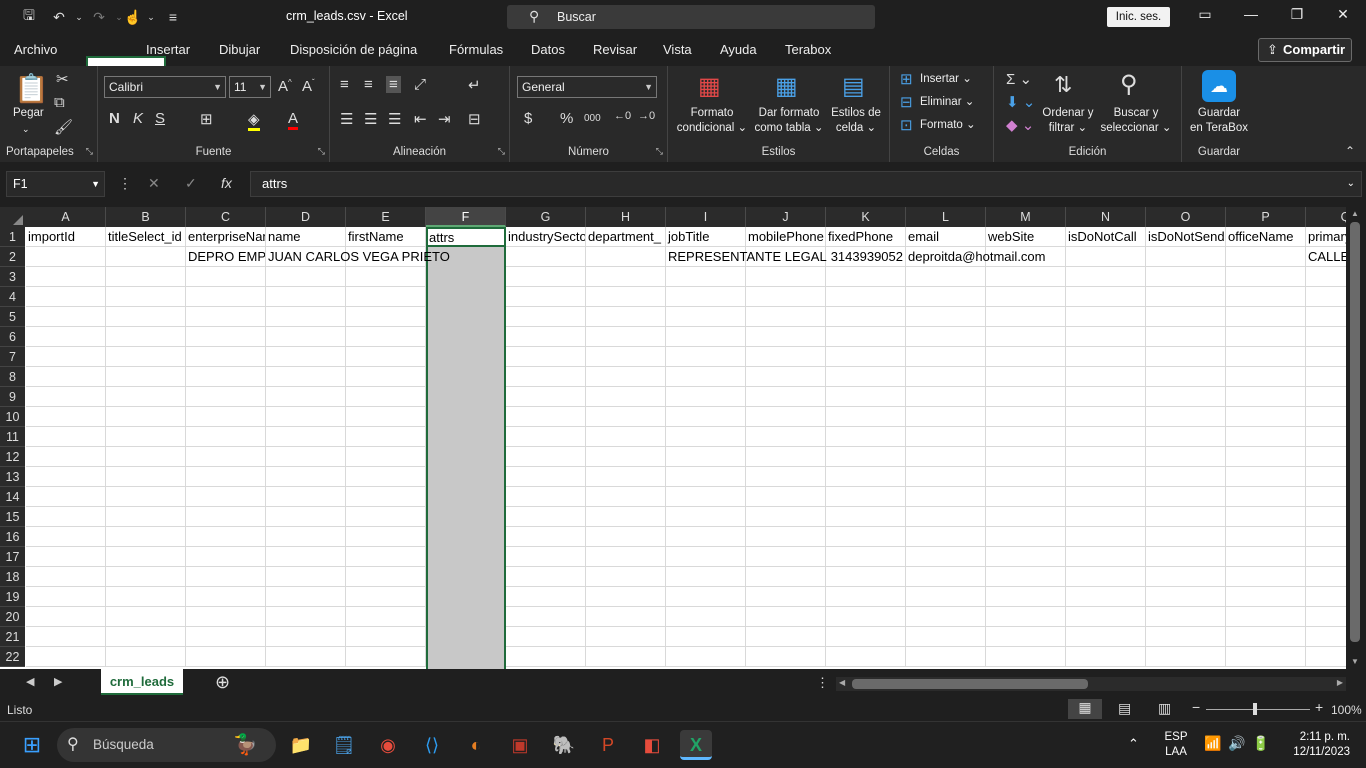 The width and height of the screenshot is (1366, 768). I want to click on cell-g8, so click(546, 377).